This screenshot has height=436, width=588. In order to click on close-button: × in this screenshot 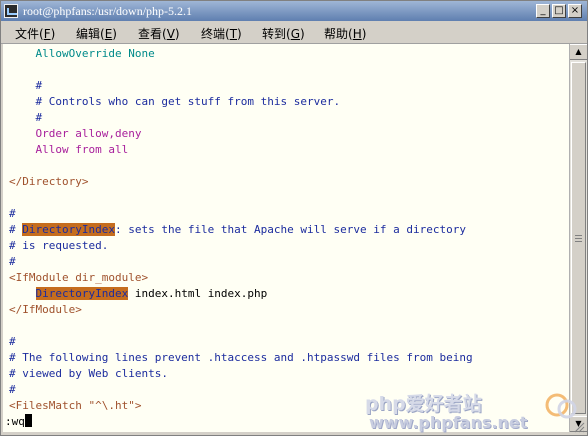, I will do `click(575, 11)`.